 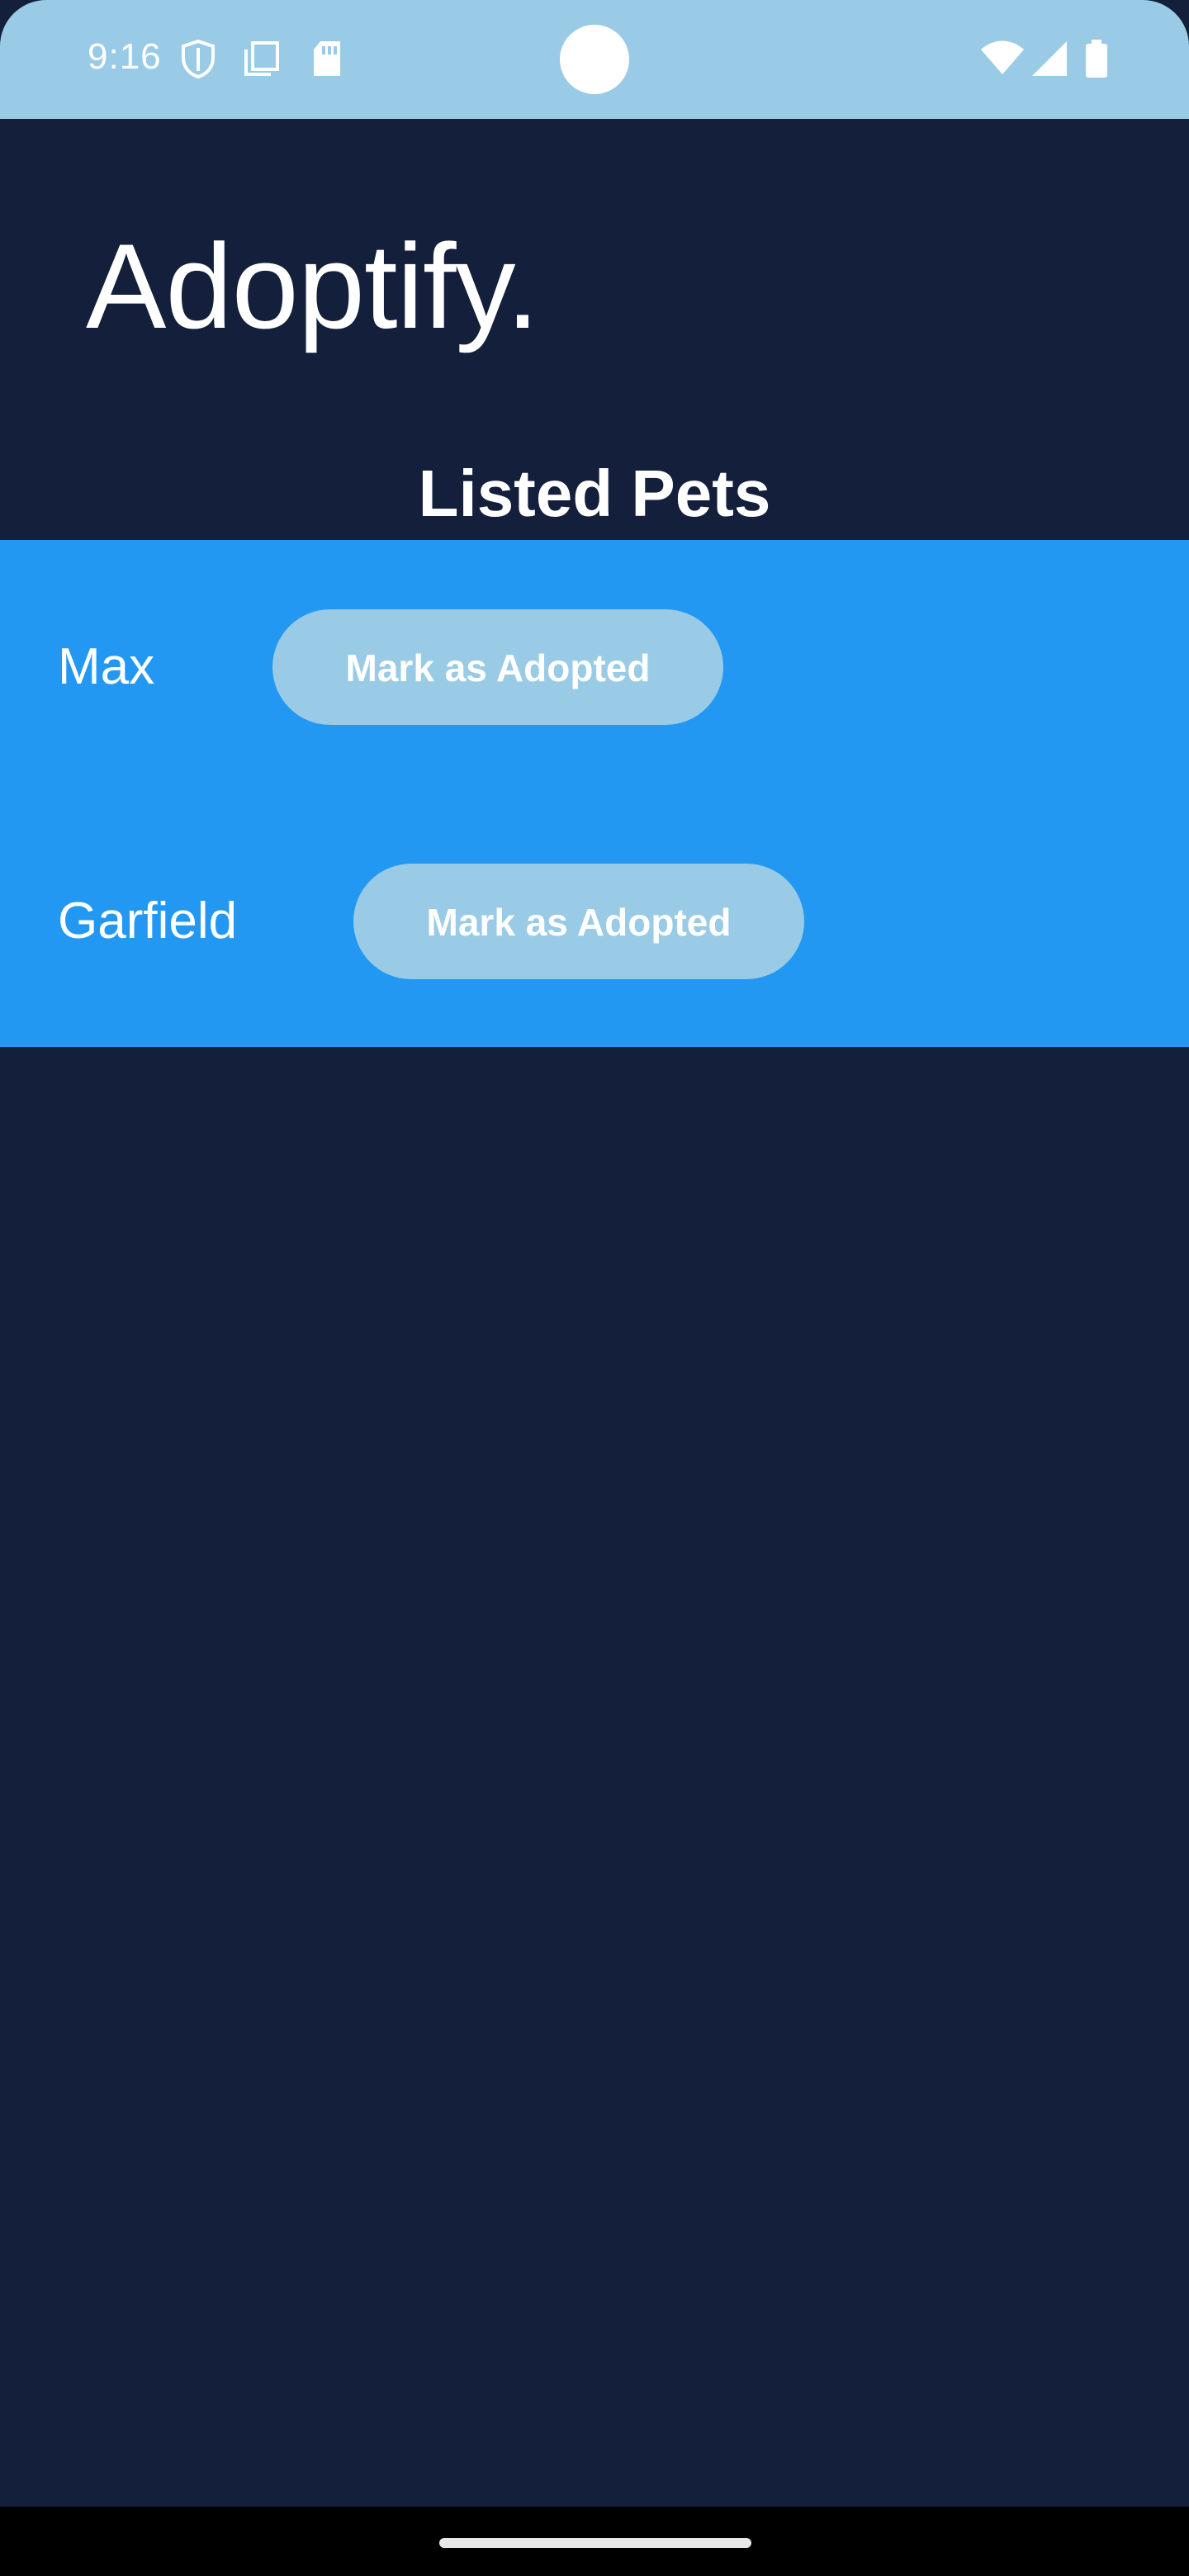 I want to click on pet-name: Max, so click(x=106, y=666).